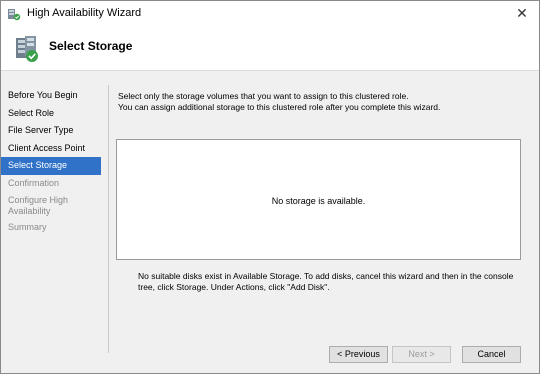 This screenshot has width=540, height=374. What do you see at coordinates (51, 96) in the screenshot?
I see `nav-step-before-you-begin: Before You Begin` at bounding box center [51, 96].